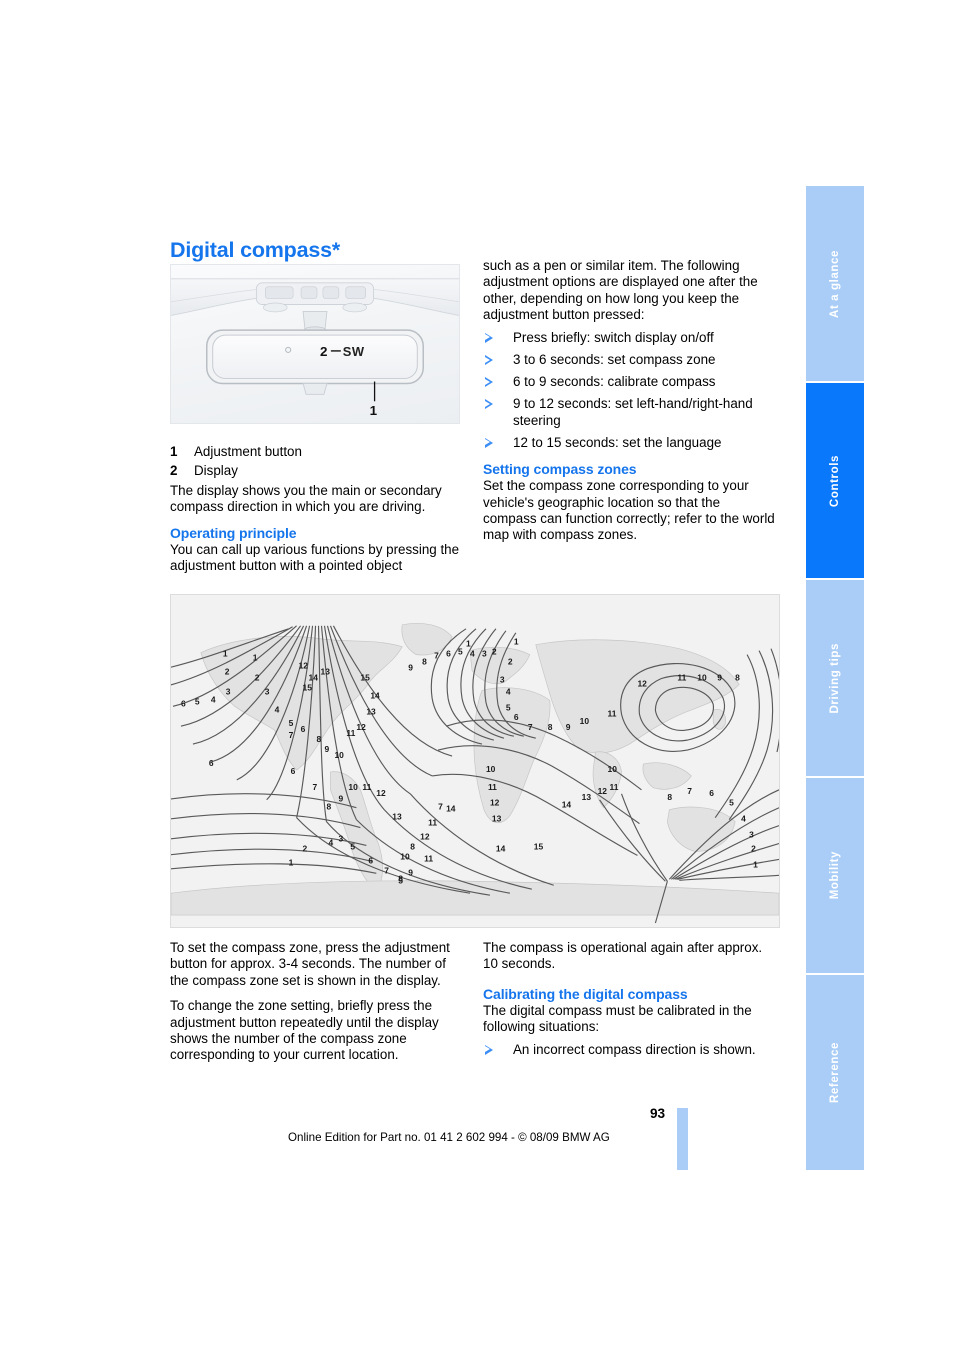 The image size is (954, 1350). I want to click on tab-at-a-glance: At a glance, so click(835, 285).